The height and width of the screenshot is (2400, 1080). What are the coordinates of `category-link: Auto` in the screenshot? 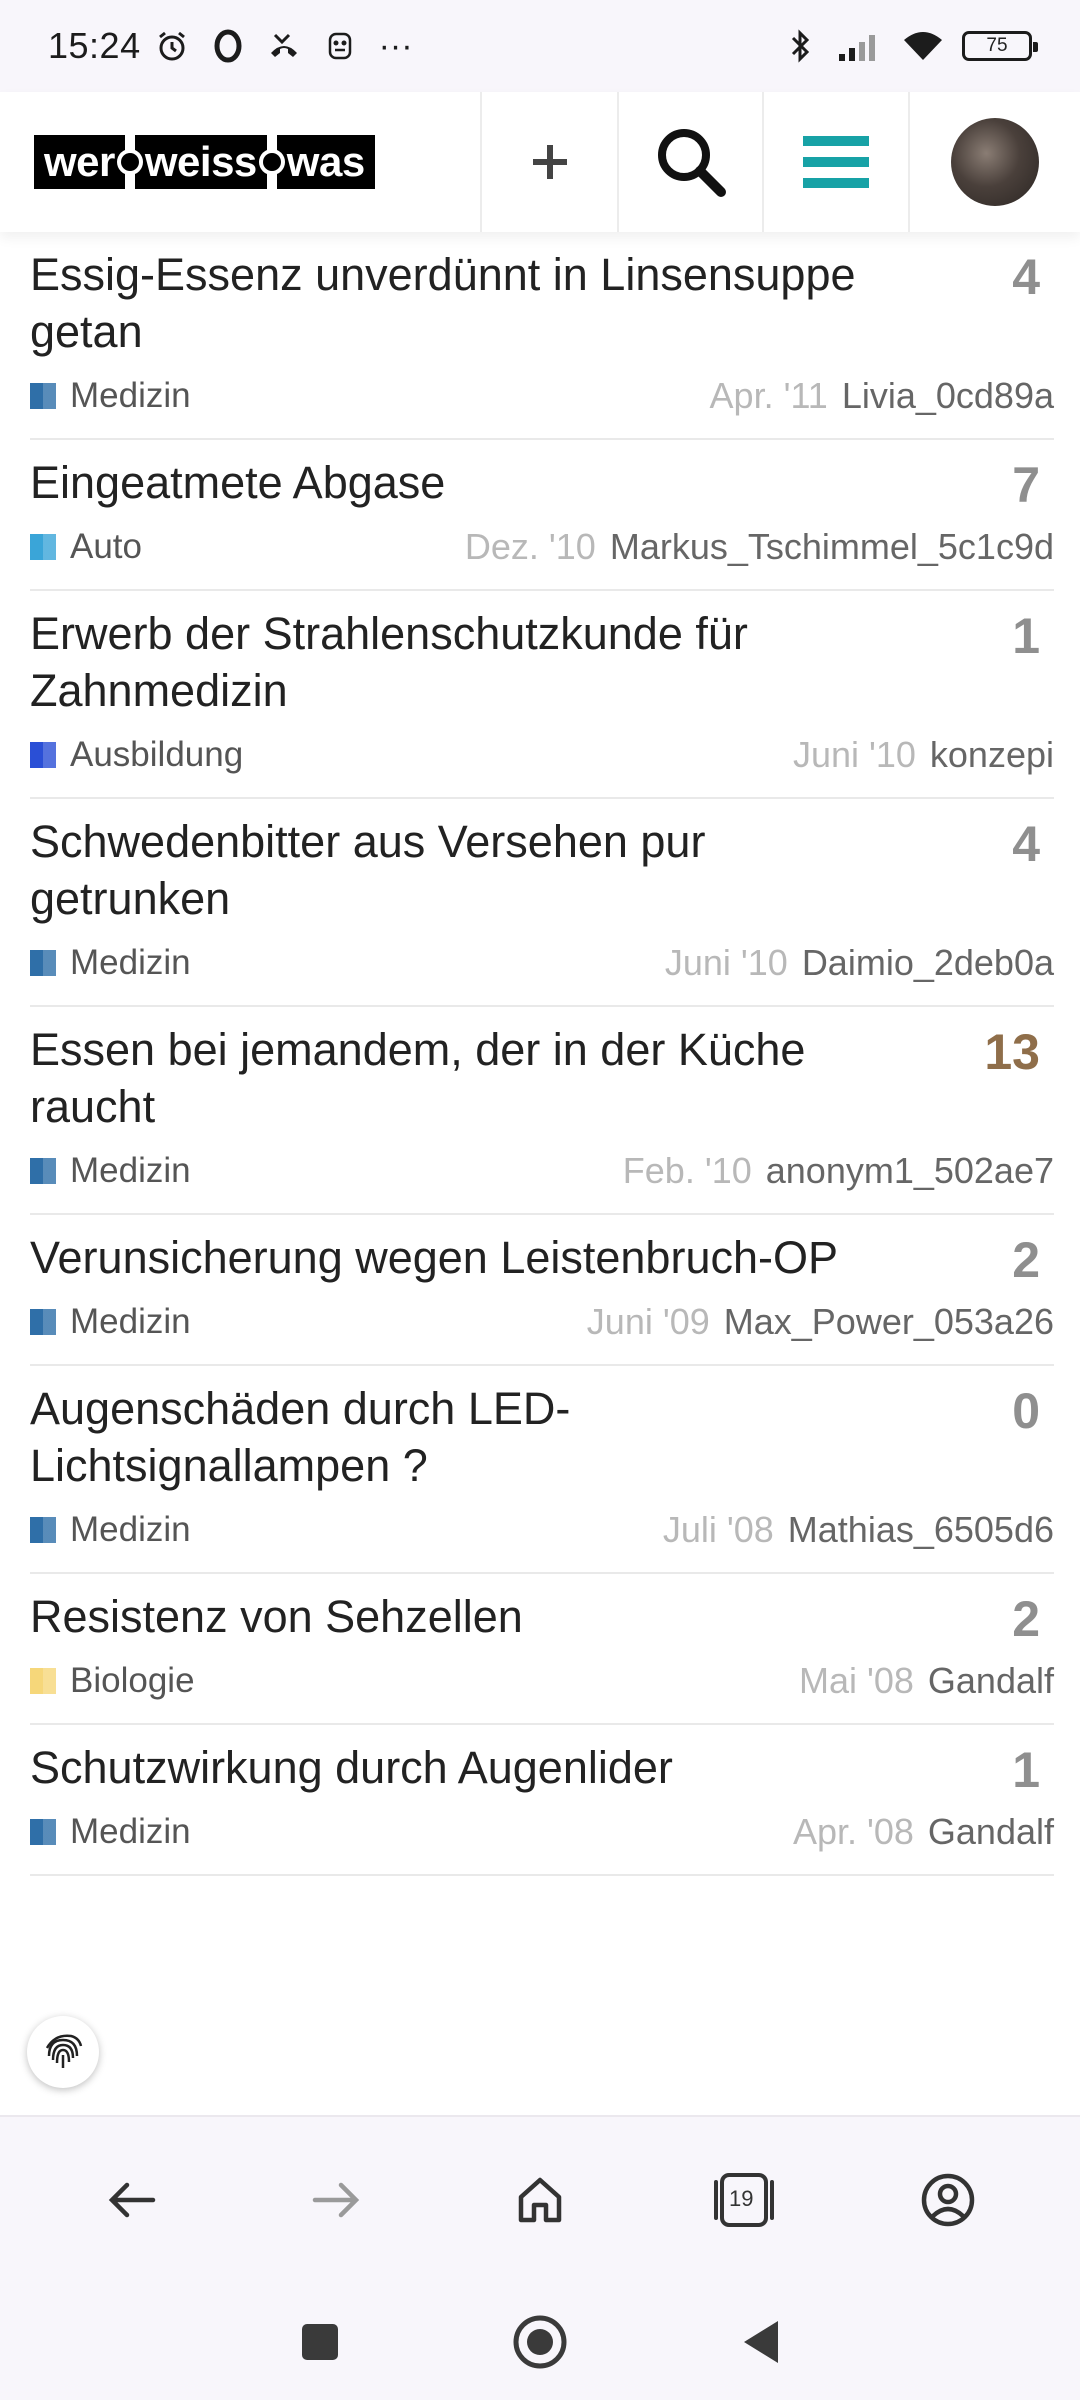 It's located at (106, 547).